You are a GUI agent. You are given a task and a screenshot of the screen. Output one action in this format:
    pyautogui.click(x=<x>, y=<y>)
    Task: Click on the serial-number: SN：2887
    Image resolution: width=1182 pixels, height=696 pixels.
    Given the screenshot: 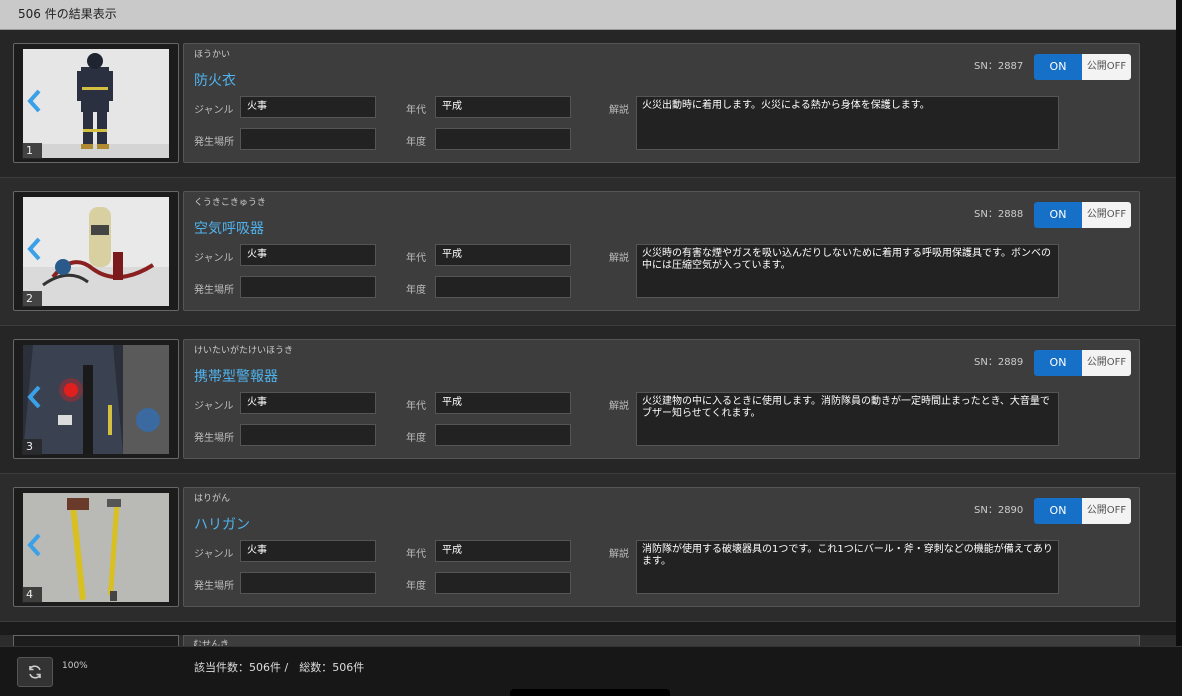 What is the action you would take?
    pyautogui.click(x=999, y=66)
    